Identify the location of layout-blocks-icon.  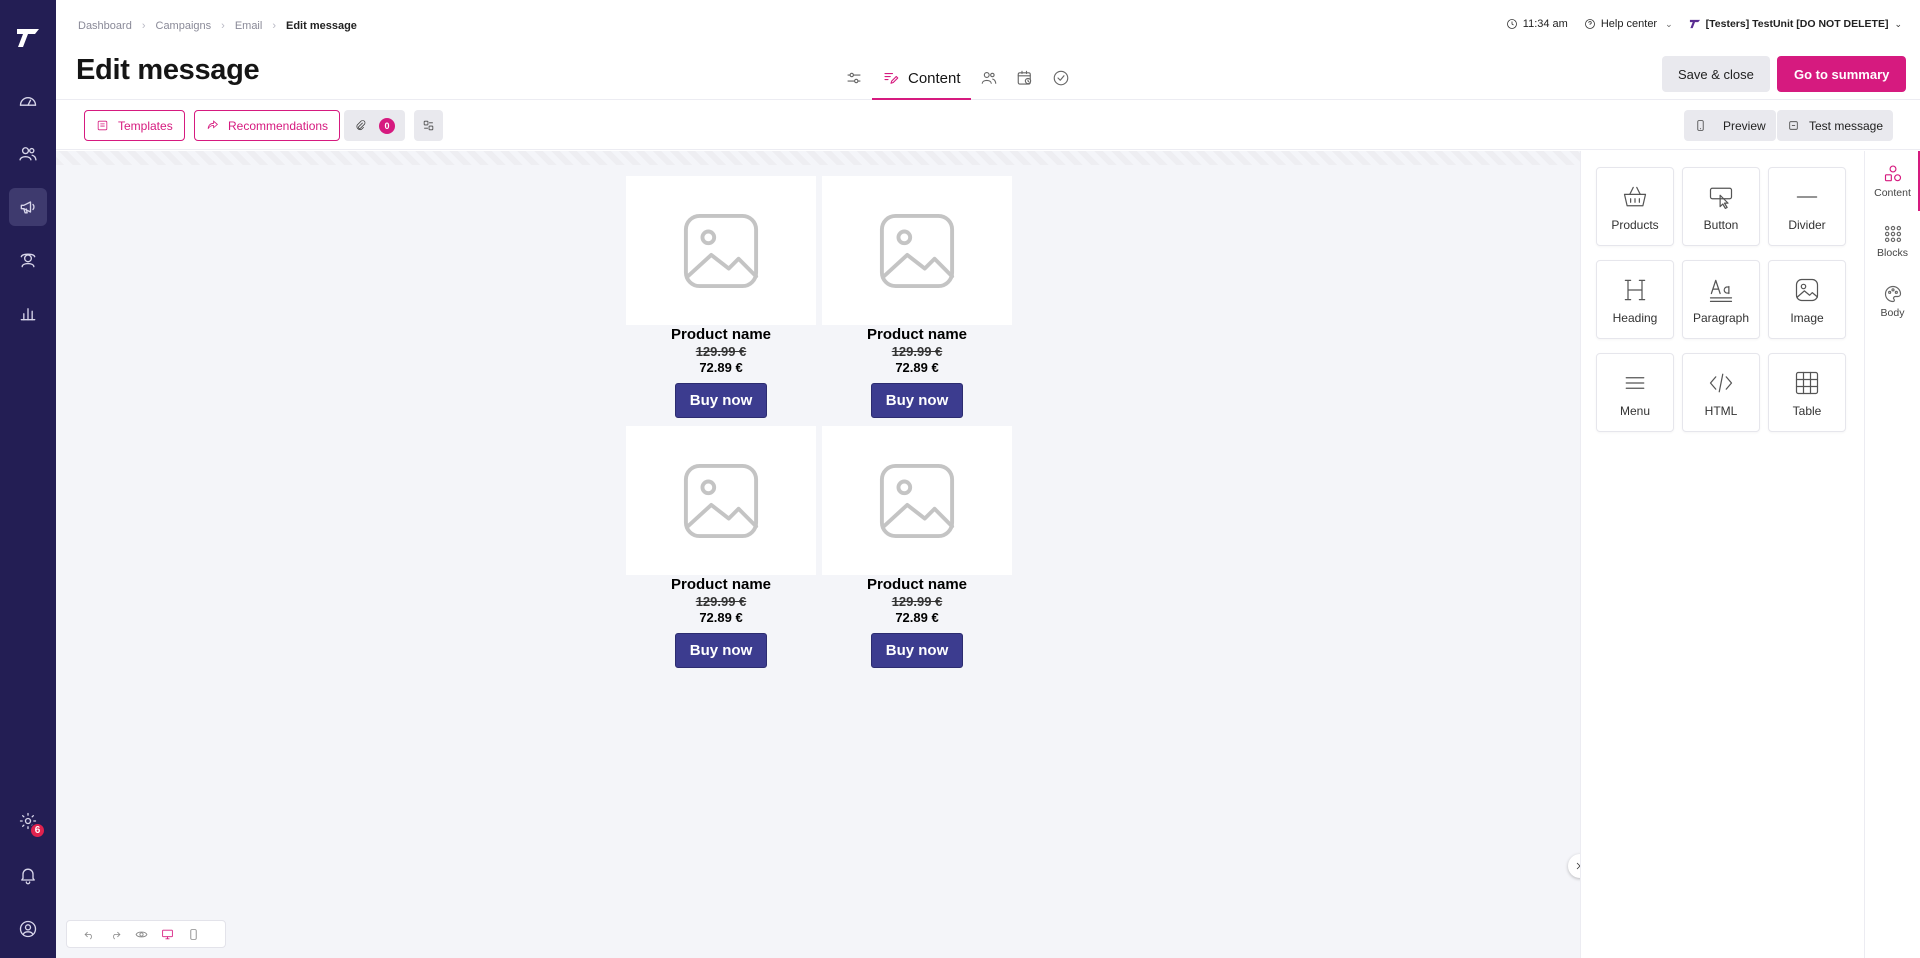
(428, 125).